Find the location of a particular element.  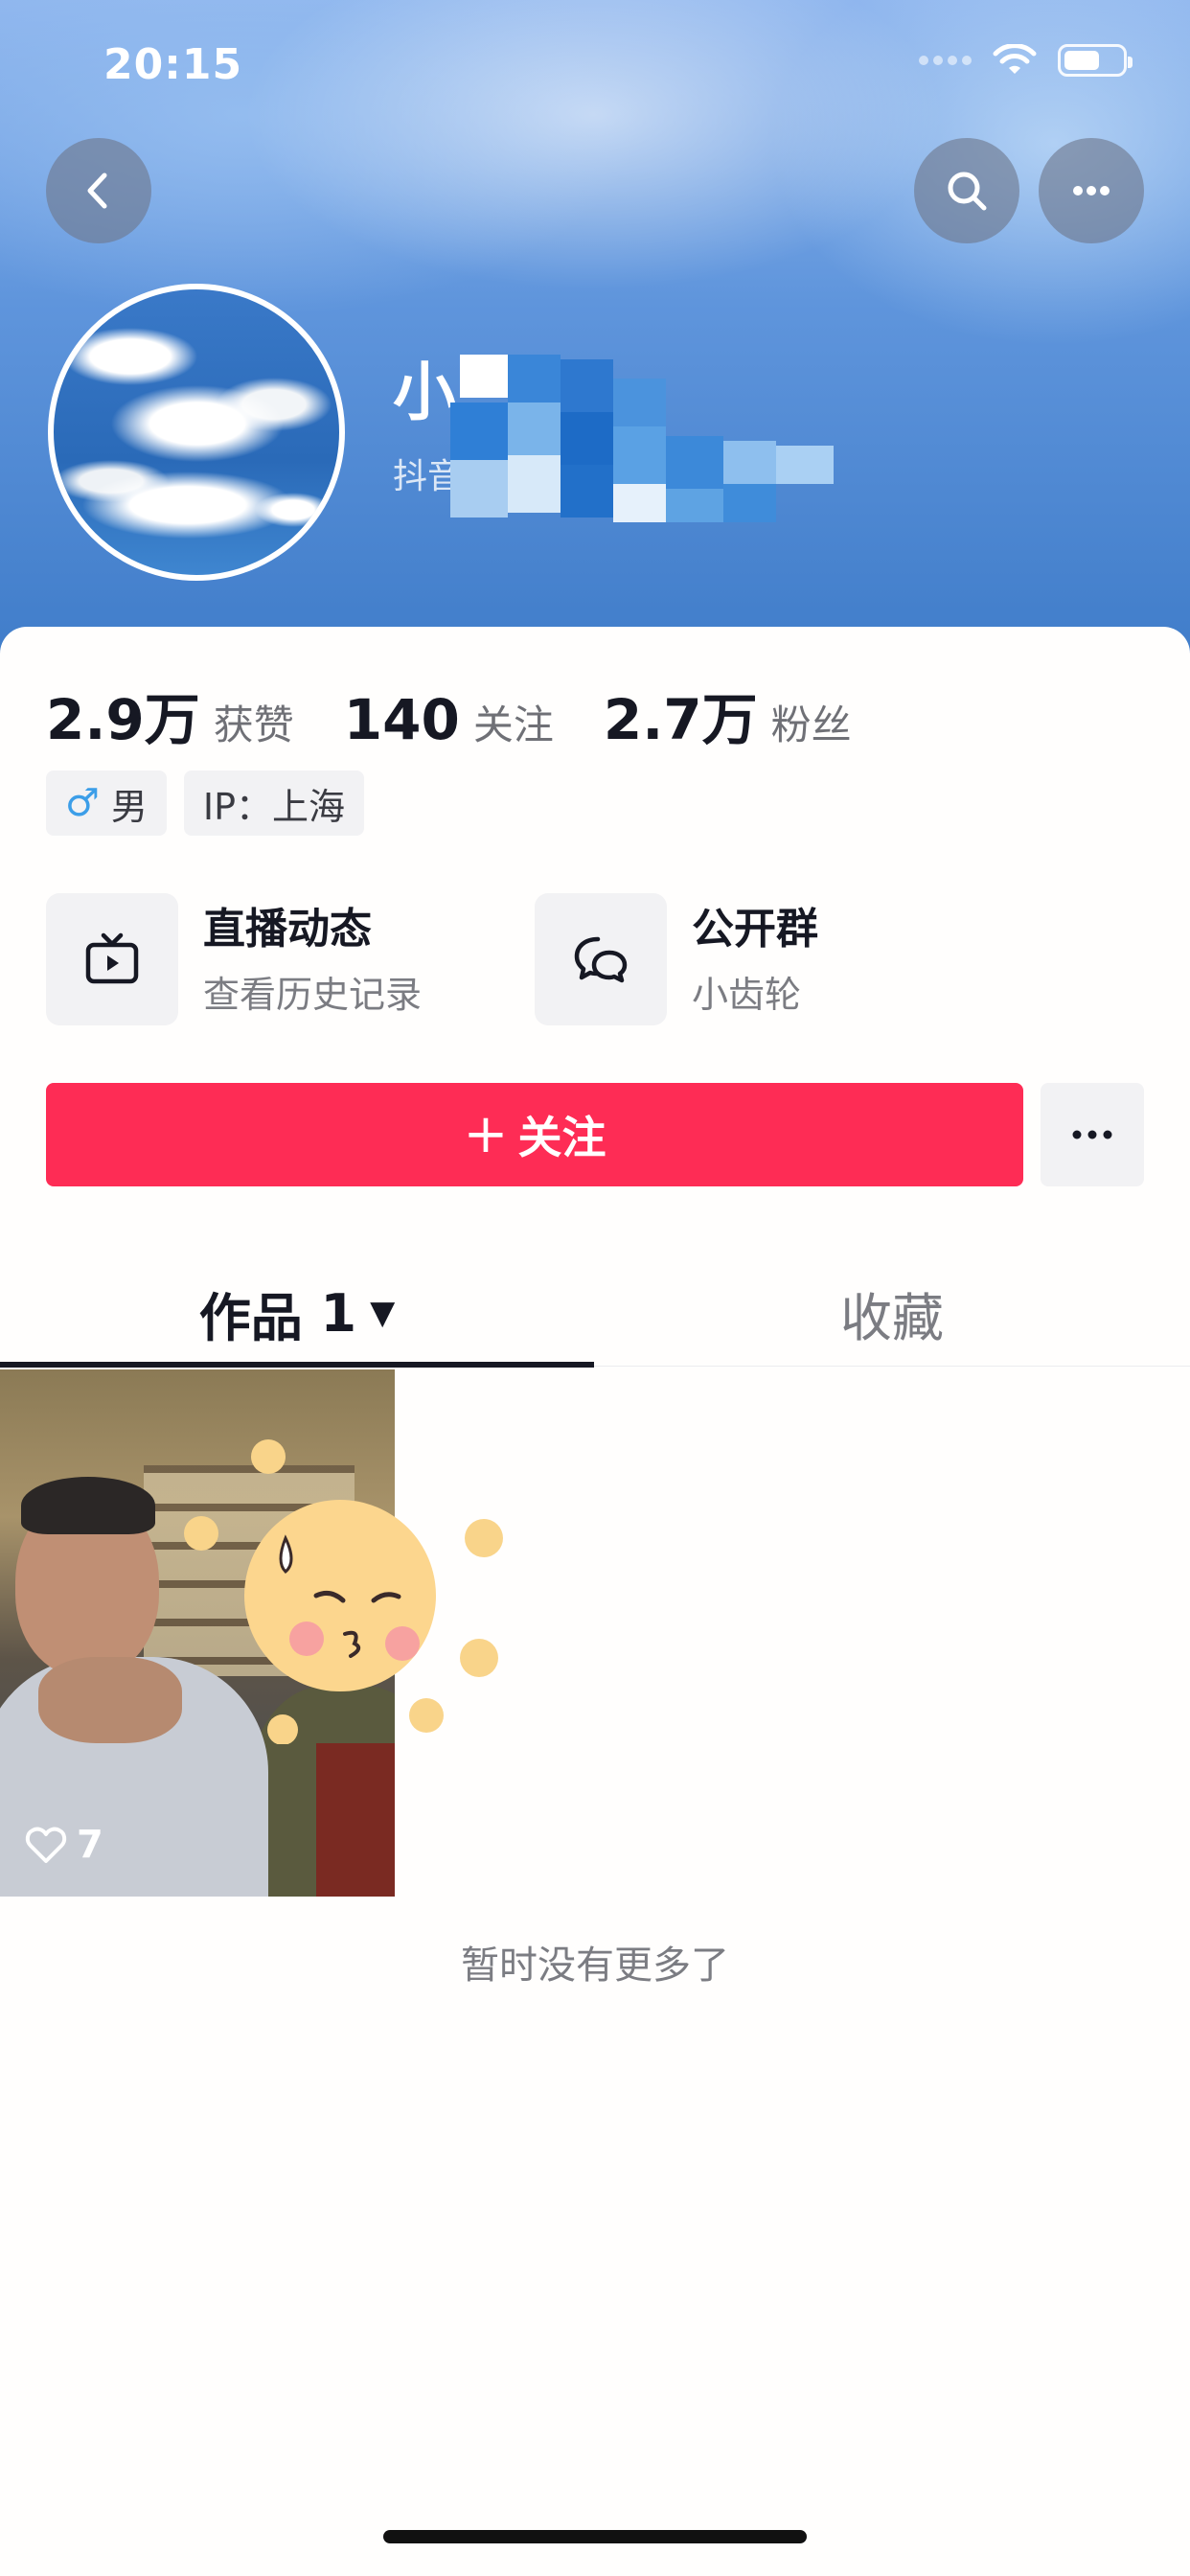

content-tabs: 作品 1 ▼ 收藏 is located at coordinates (595, 1313).